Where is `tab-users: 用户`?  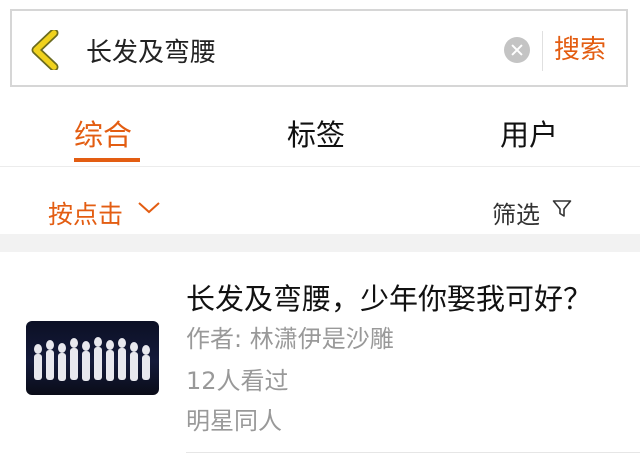 tab-users: 用户 is located at coordinates (529, 133).